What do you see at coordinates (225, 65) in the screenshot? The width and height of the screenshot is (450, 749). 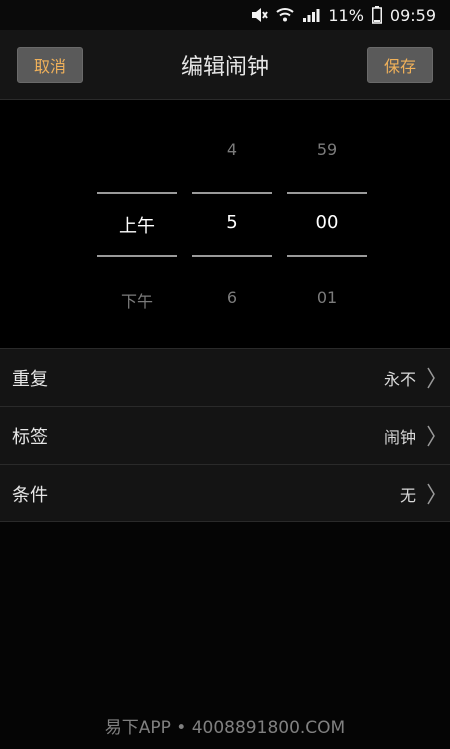 I see `header-bar: 编辑闹钟 取消 保存` at bounding box center [225, 65].